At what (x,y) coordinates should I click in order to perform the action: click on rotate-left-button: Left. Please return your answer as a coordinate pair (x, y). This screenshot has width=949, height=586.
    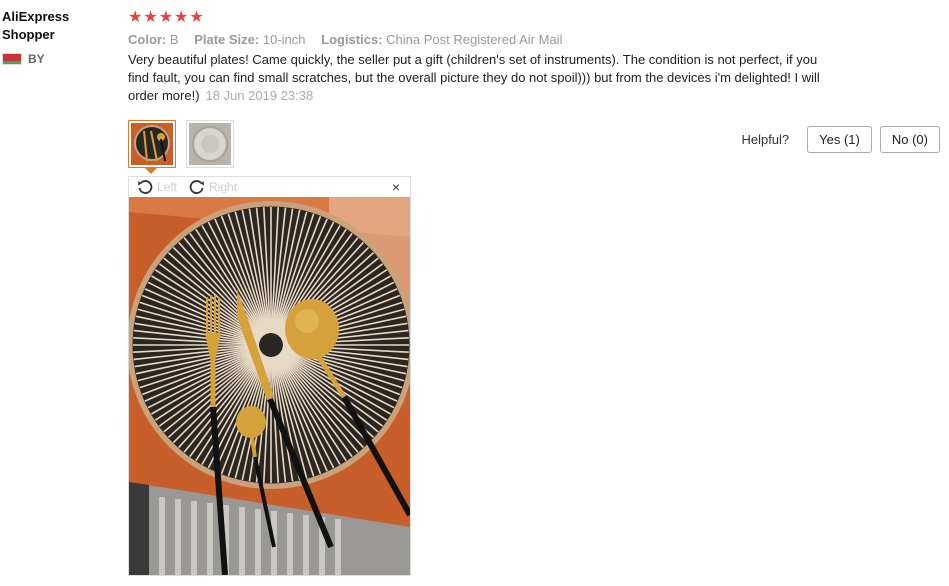
    Looking at the image, I should click on (157, 187).